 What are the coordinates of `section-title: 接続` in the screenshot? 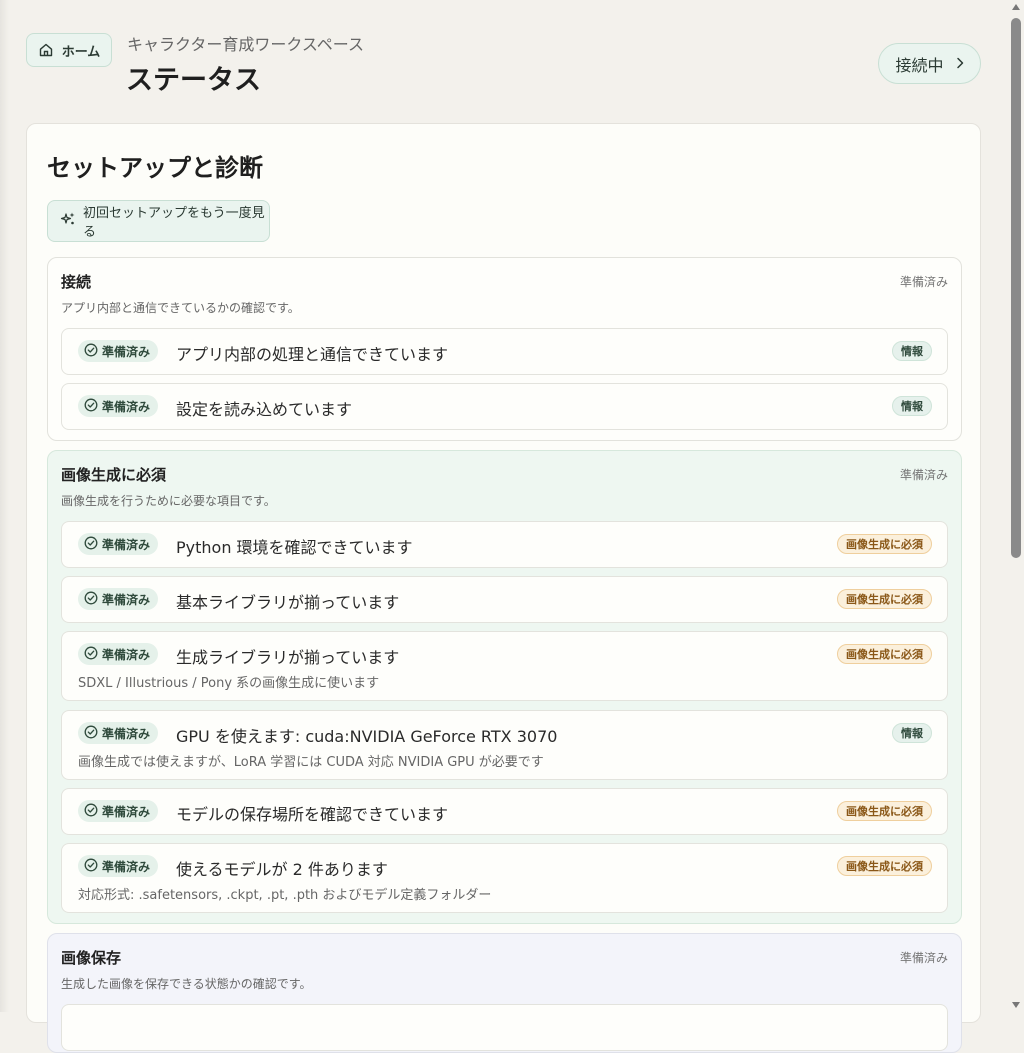 It's located at (76, 282).